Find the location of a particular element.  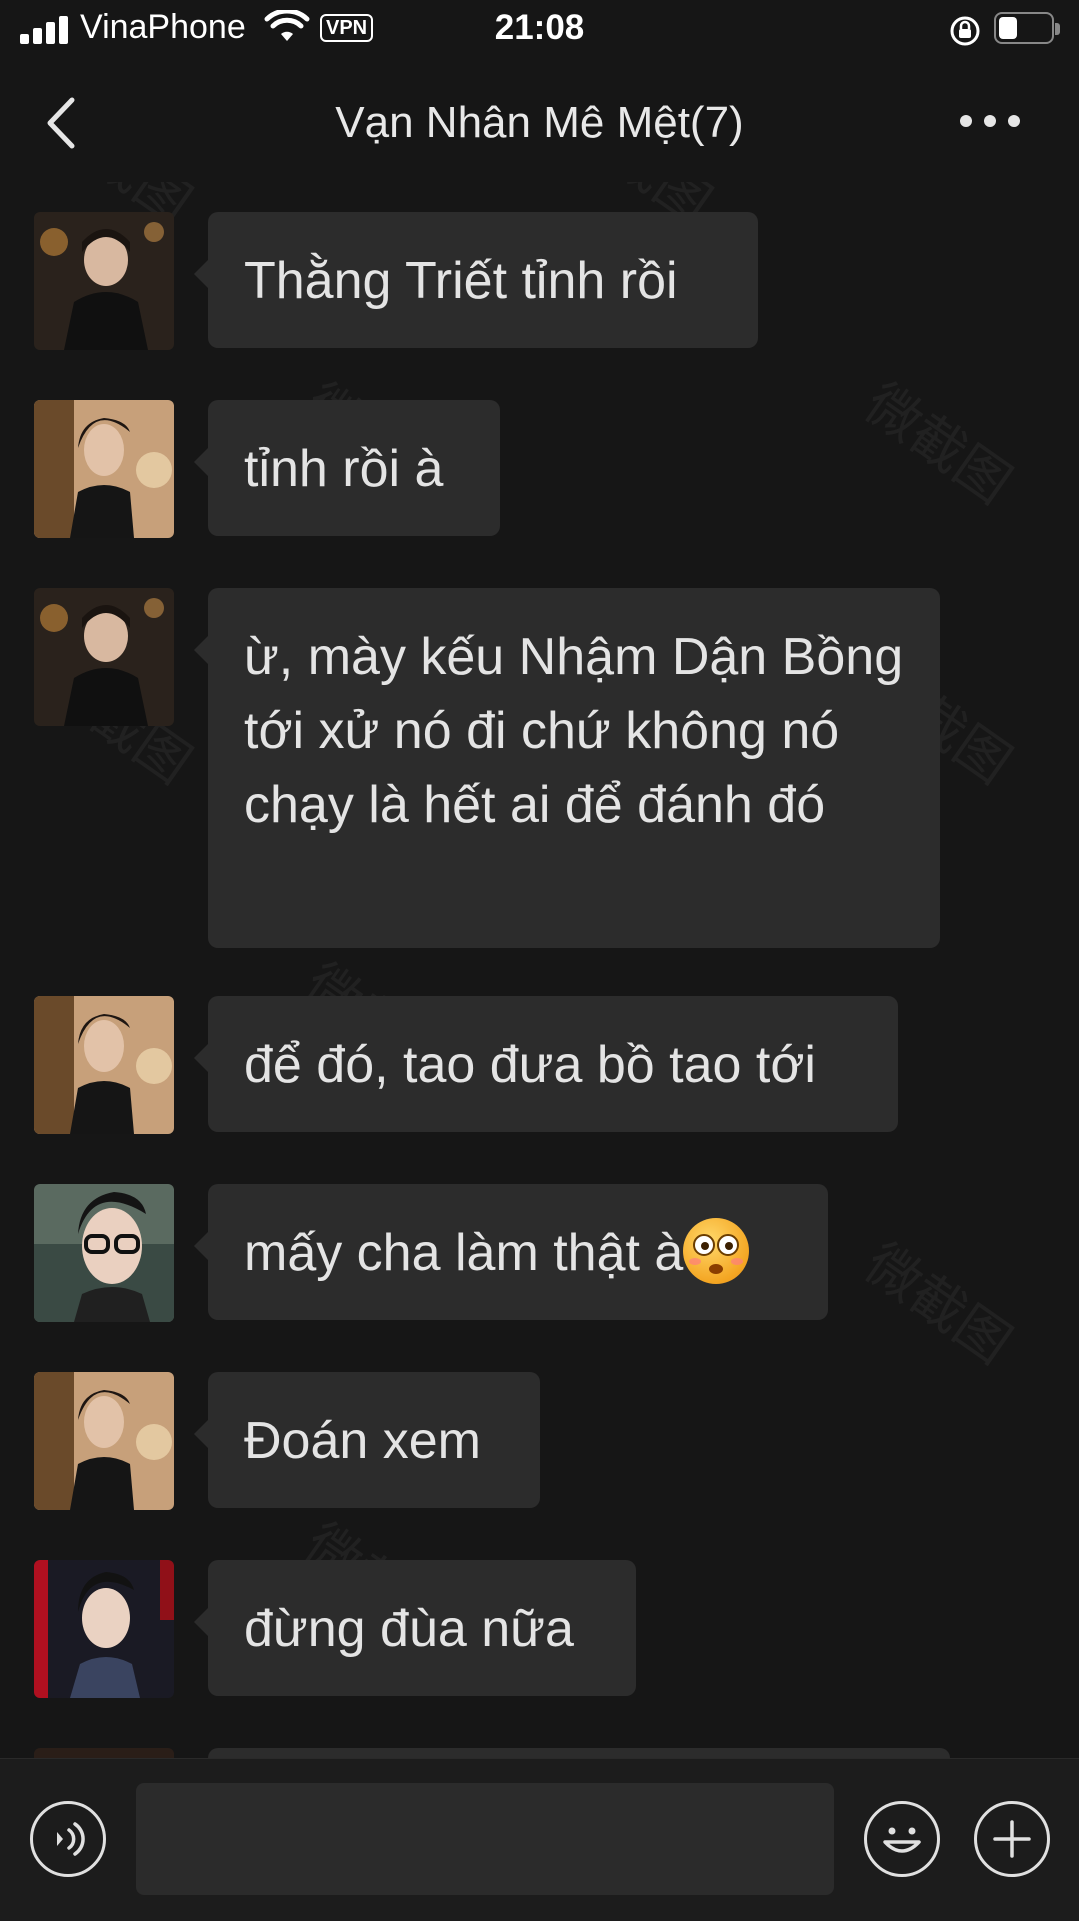

status-bar: VinaPhone VPN 21:08 is located at coordinates (539, 31).